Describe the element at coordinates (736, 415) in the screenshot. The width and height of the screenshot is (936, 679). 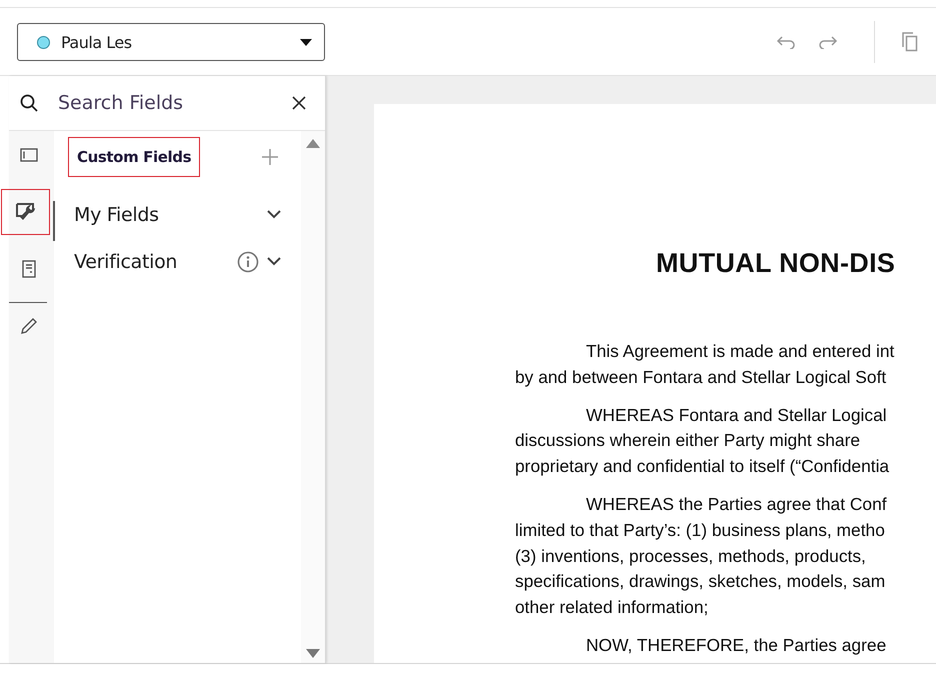
I see `text-line: WHEREAS Fontara and Stellar Logical` at that location.